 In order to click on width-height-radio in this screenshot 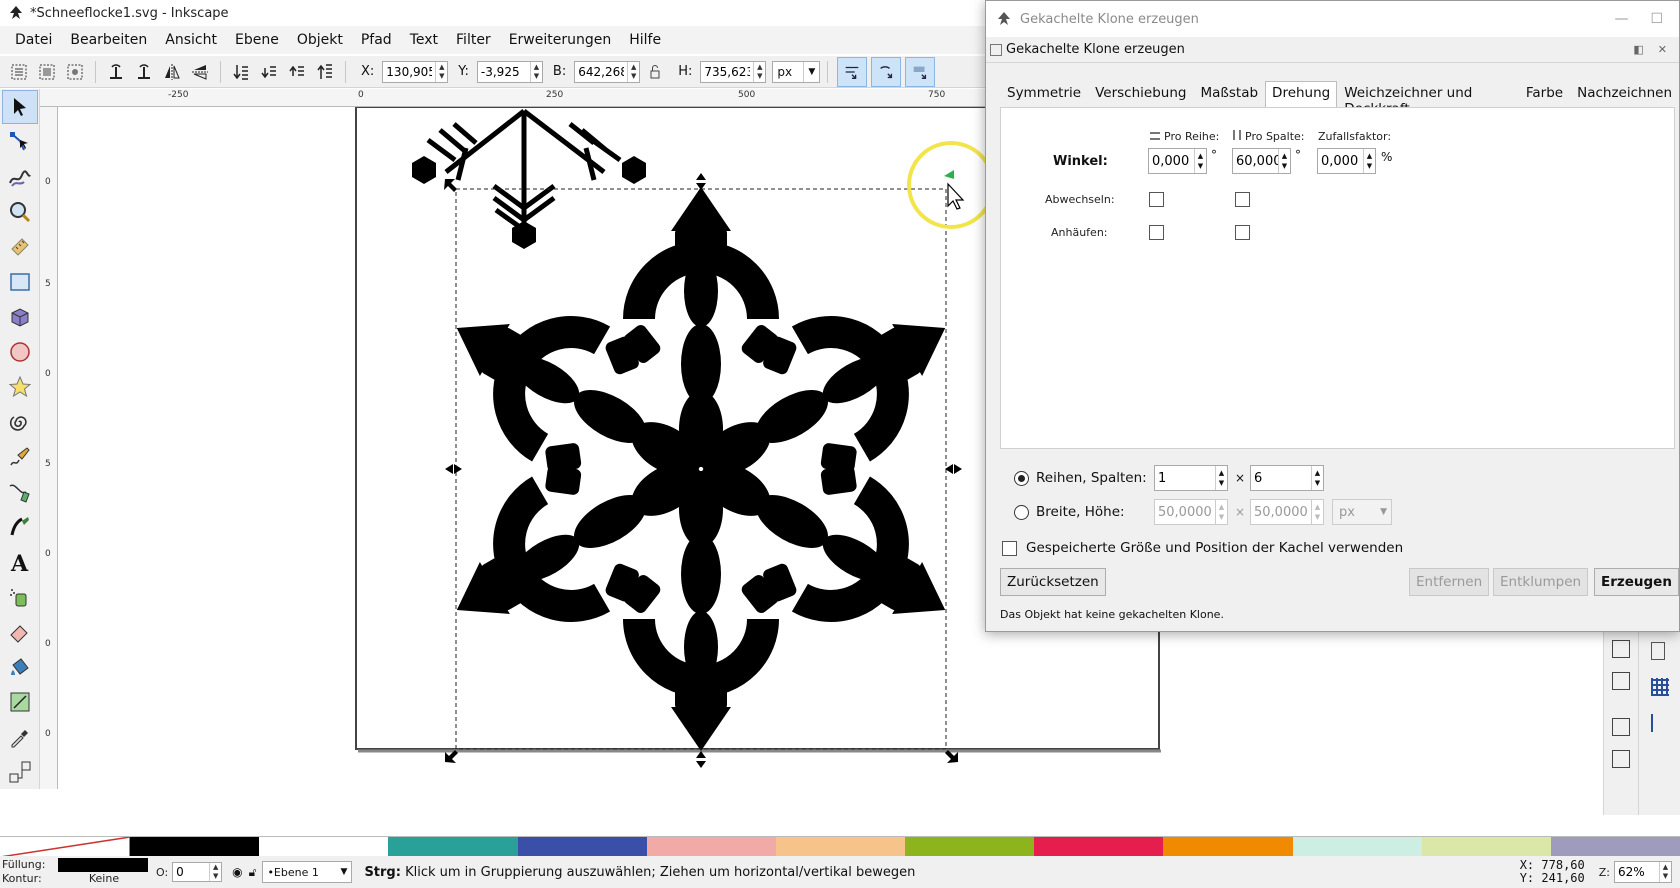, I will do `click(1021, 512)`.